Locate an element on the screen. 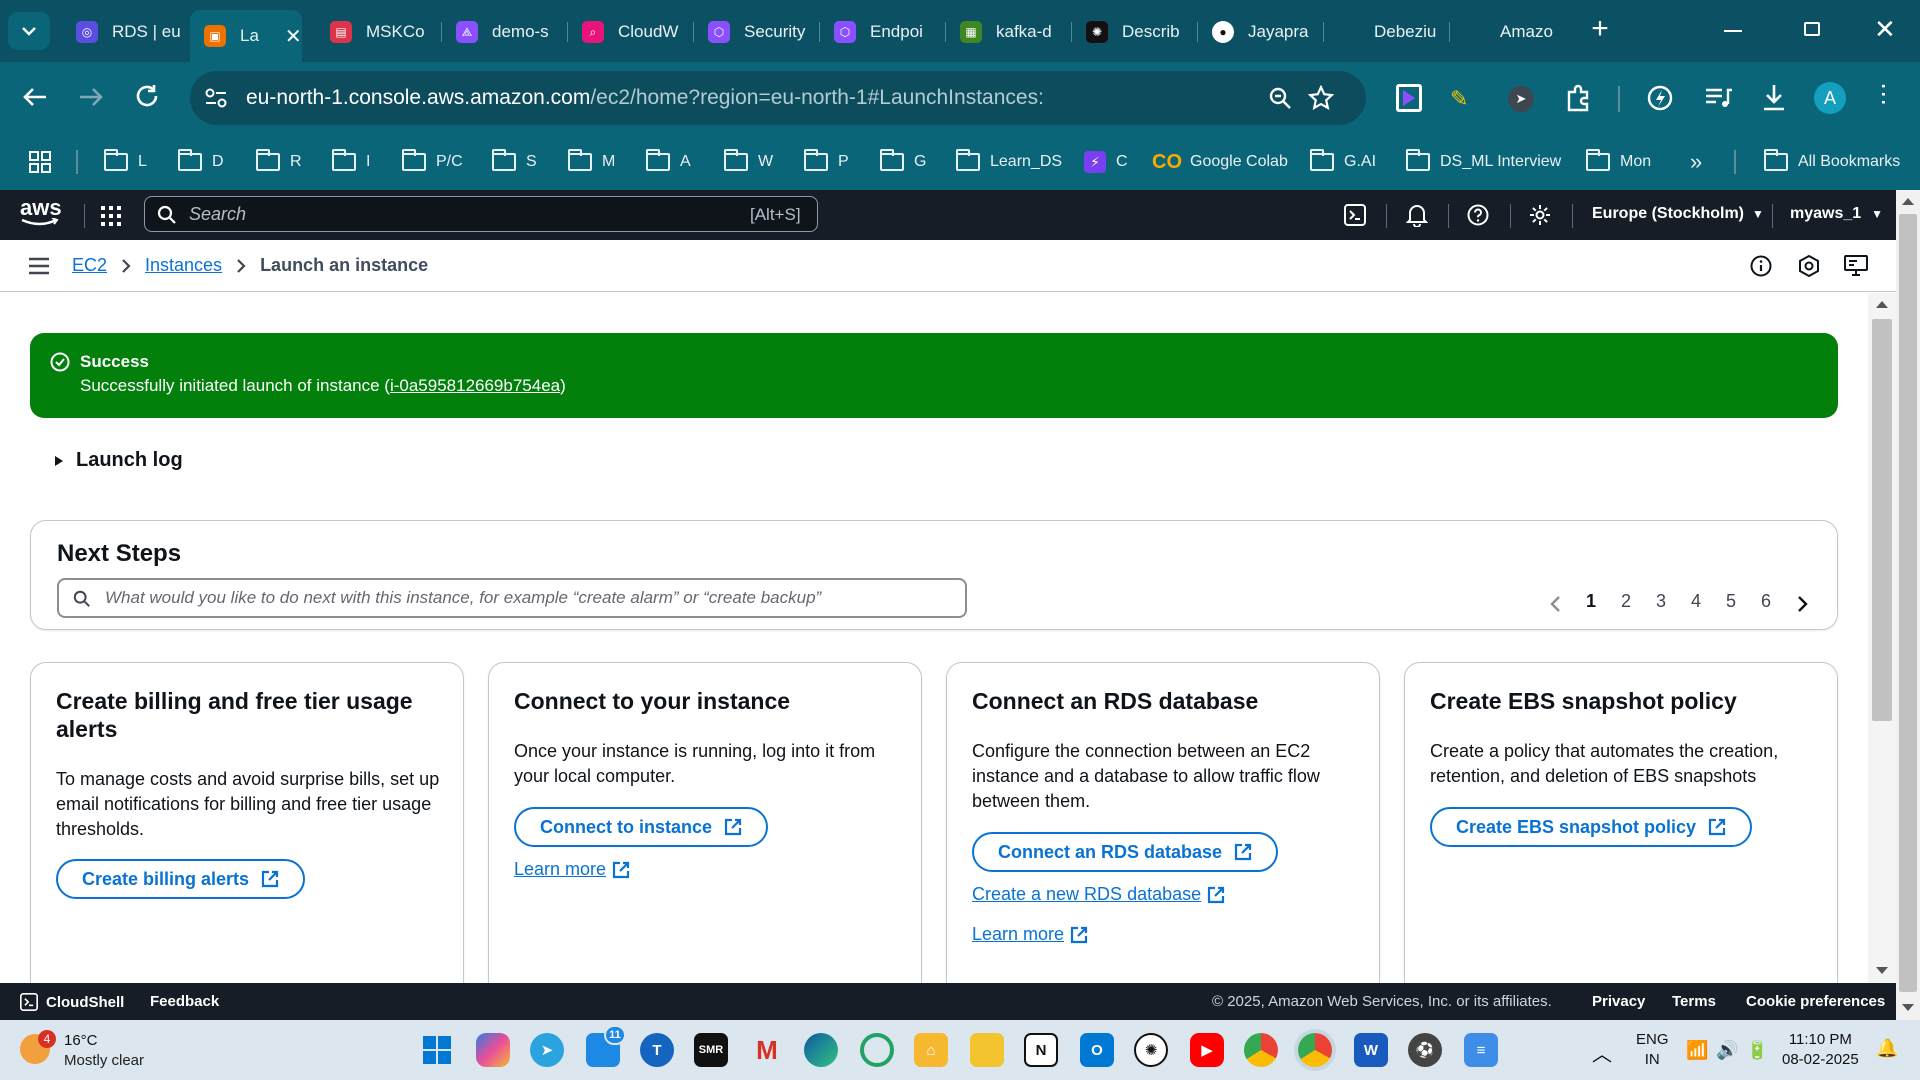 The image size is (1920, 1080). youtube-icon: ▶ is located at coordinates (1207, 1050).